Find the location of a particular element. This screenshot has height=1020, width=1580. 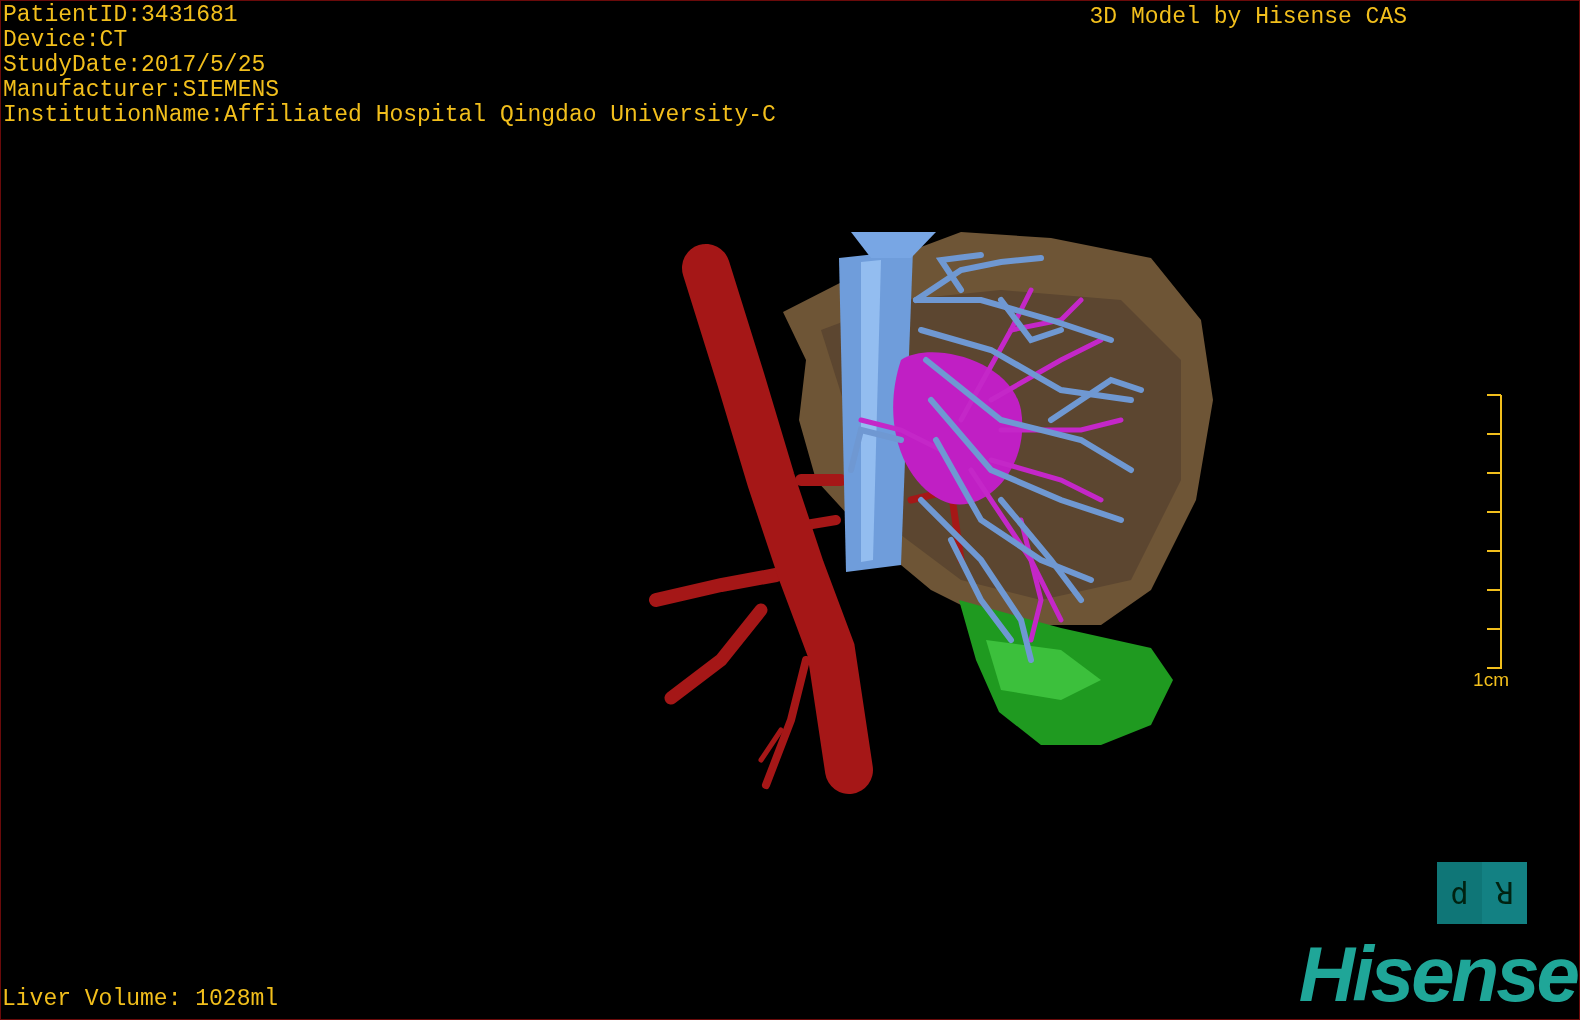

liver-volume: Liver Volume: 1028ml is located at coordinates (141, 999).